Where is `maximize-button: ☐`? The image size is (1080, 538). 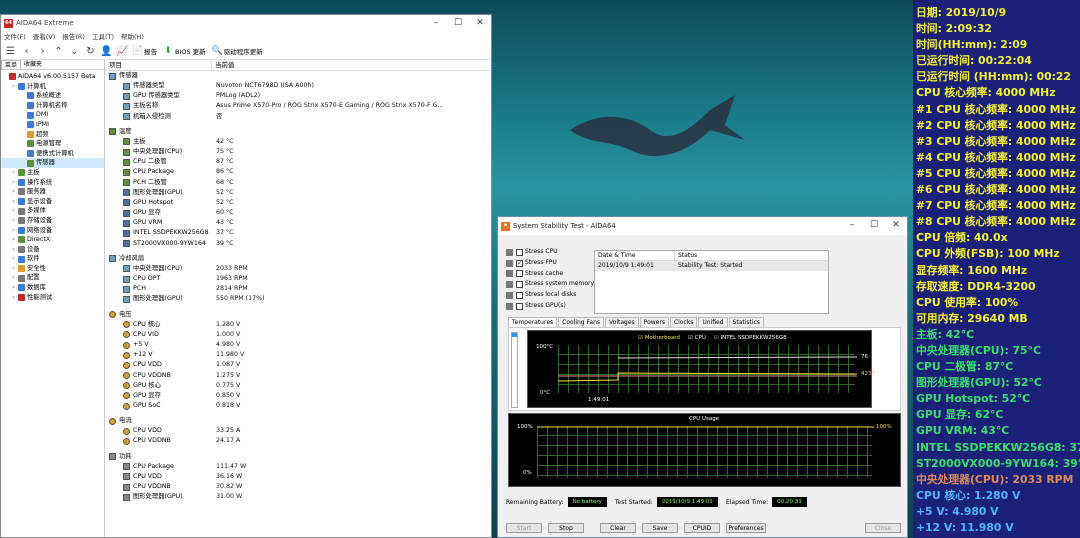
maximize-button: ☐ is located at coordinates (458, 23).